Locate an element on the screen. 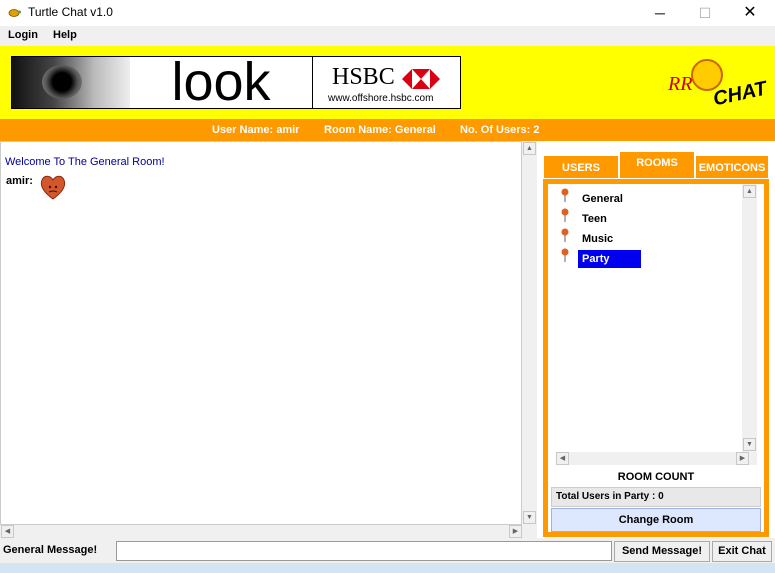 Image resolution: width=775 pixels, height=573 pixels. change-room-button: Change Room is located at coordinates (656, 520).